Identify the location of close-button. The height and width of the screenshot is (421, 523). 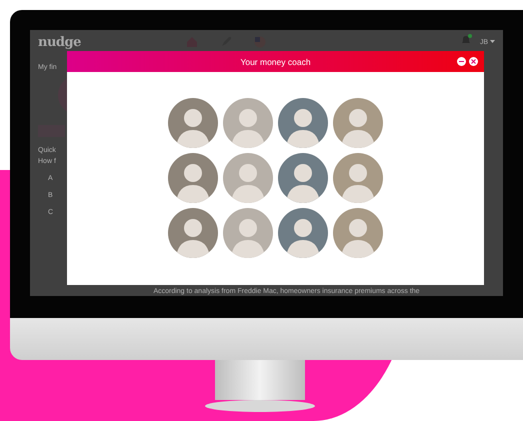
(473, 61).